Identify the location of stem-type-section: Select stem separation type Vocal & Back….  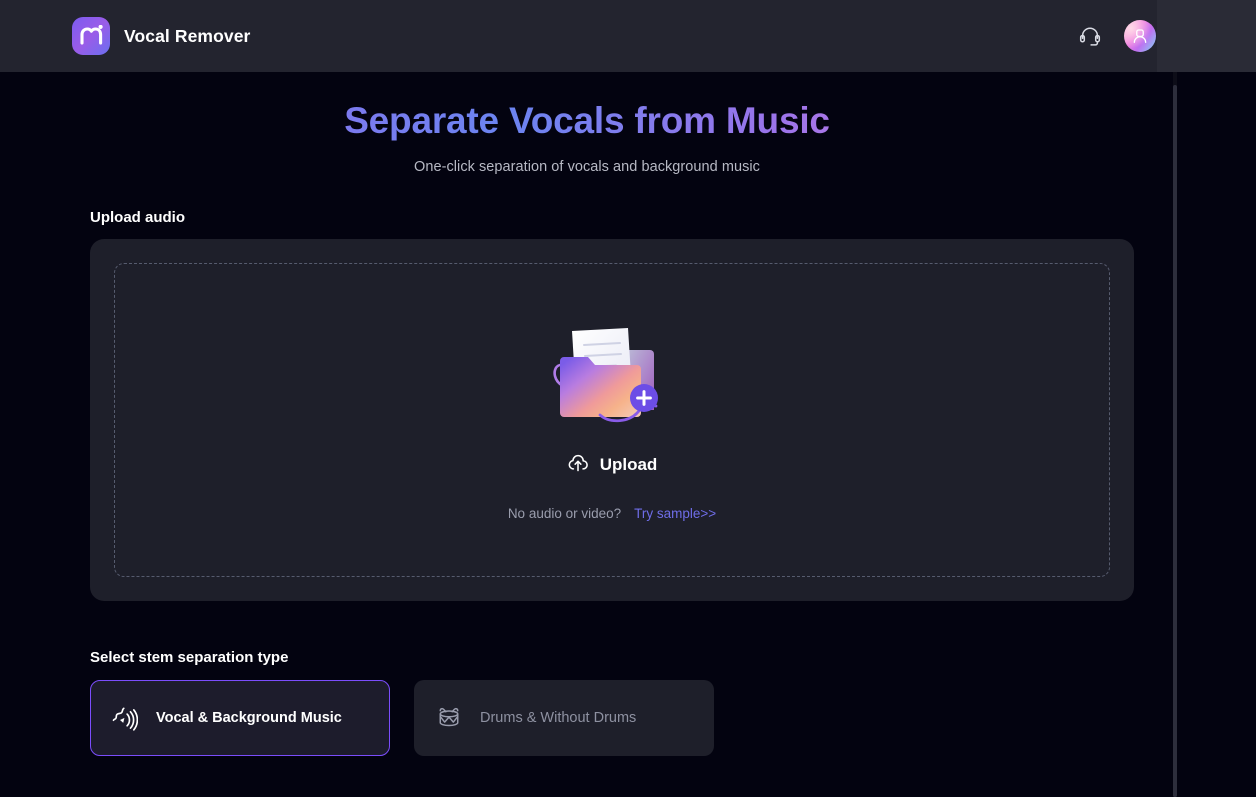
(587, 702).